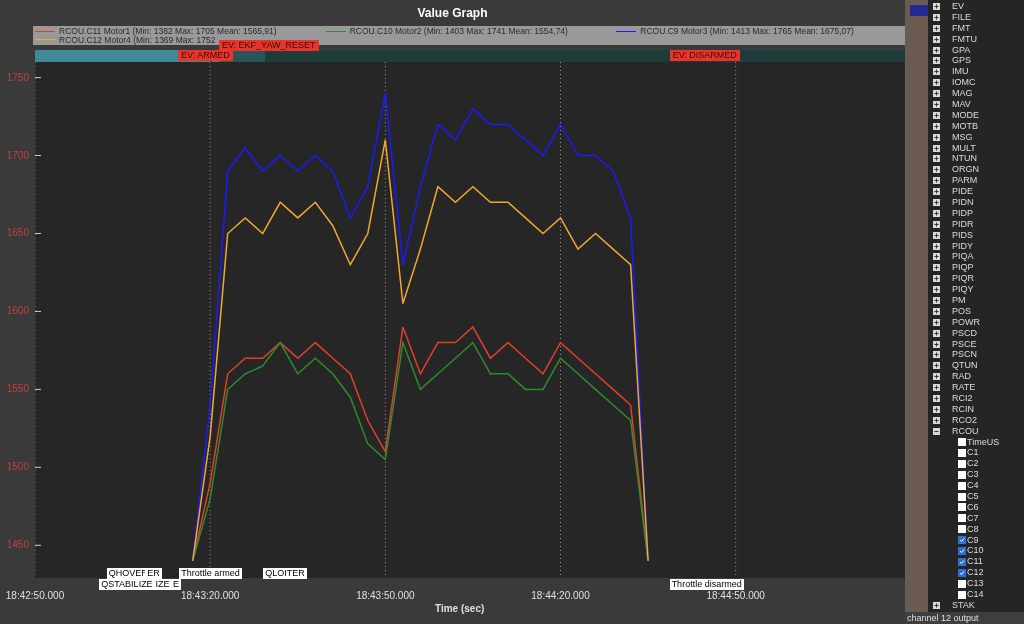  I want to click on tree-item: STAK, so click(963, 605).